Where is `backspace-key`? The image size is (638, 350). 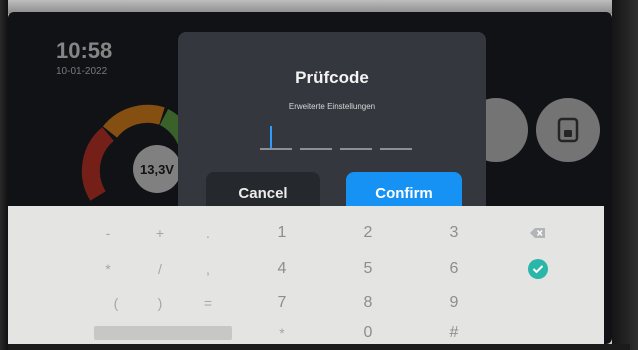 backspace-key is located at coordinates (538, 233).